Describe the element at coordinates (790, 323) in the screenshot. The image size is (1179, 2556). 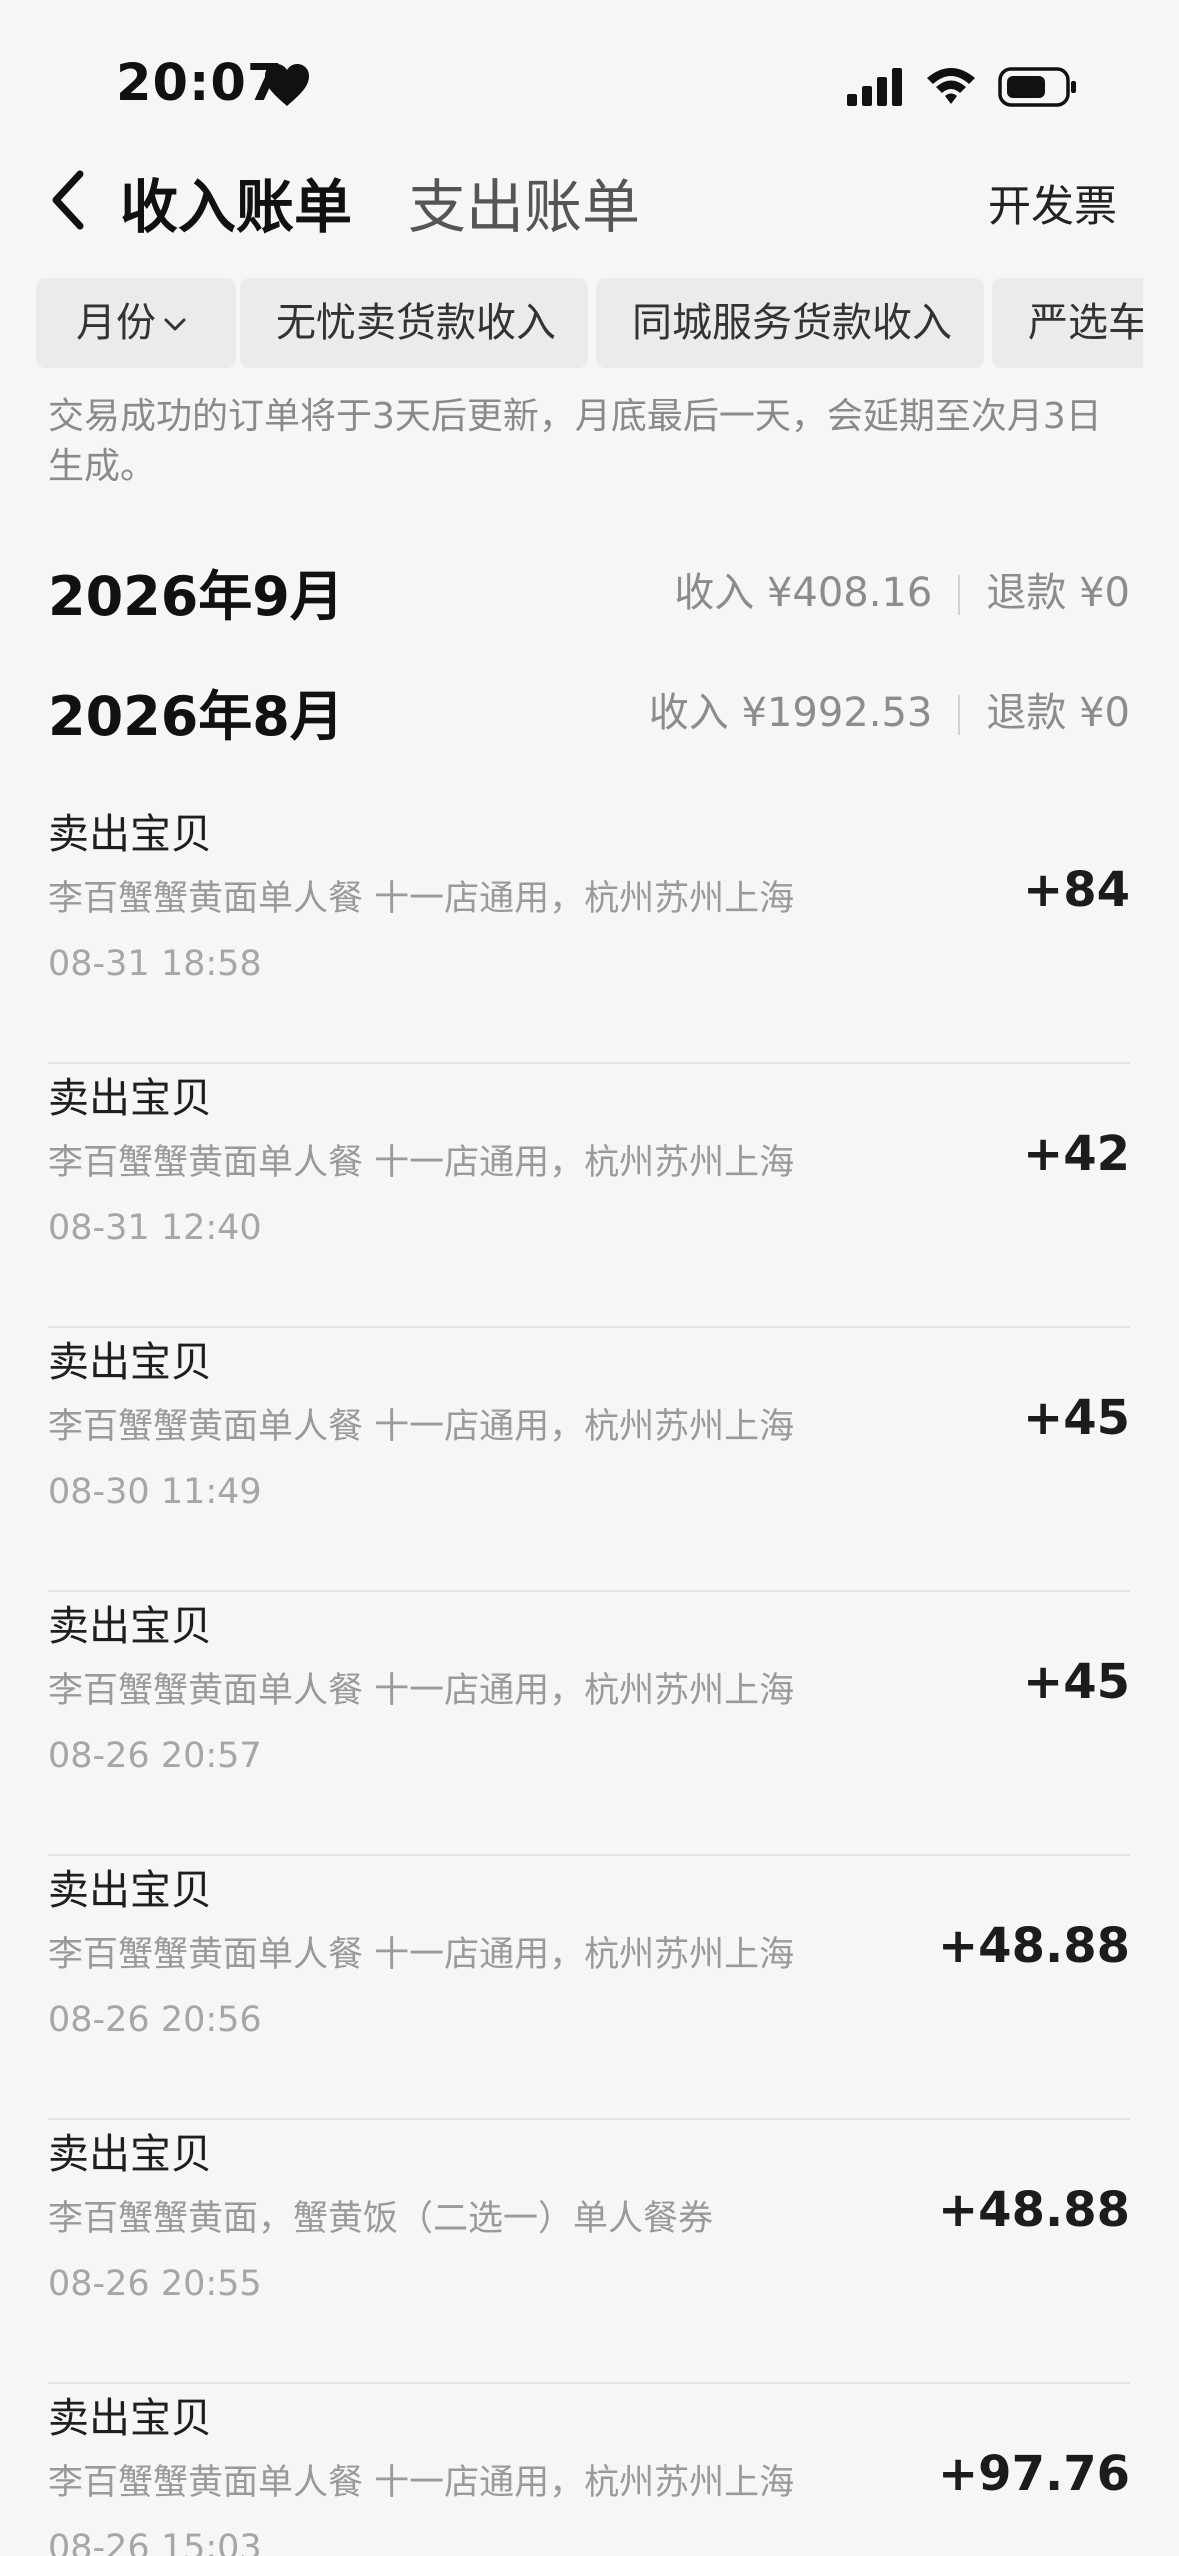
I see `filter-chip-local-service: 同城服务货款收入` at that location.